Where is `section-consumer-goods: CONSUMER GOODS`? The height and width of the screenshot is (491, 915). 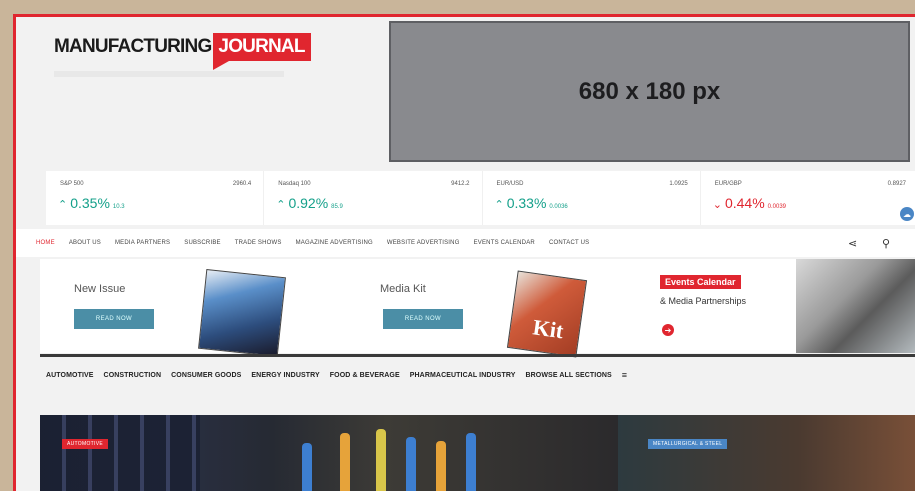
section-consumer-goods: CONSUMER GOODS is located at coordinates (206, 375).